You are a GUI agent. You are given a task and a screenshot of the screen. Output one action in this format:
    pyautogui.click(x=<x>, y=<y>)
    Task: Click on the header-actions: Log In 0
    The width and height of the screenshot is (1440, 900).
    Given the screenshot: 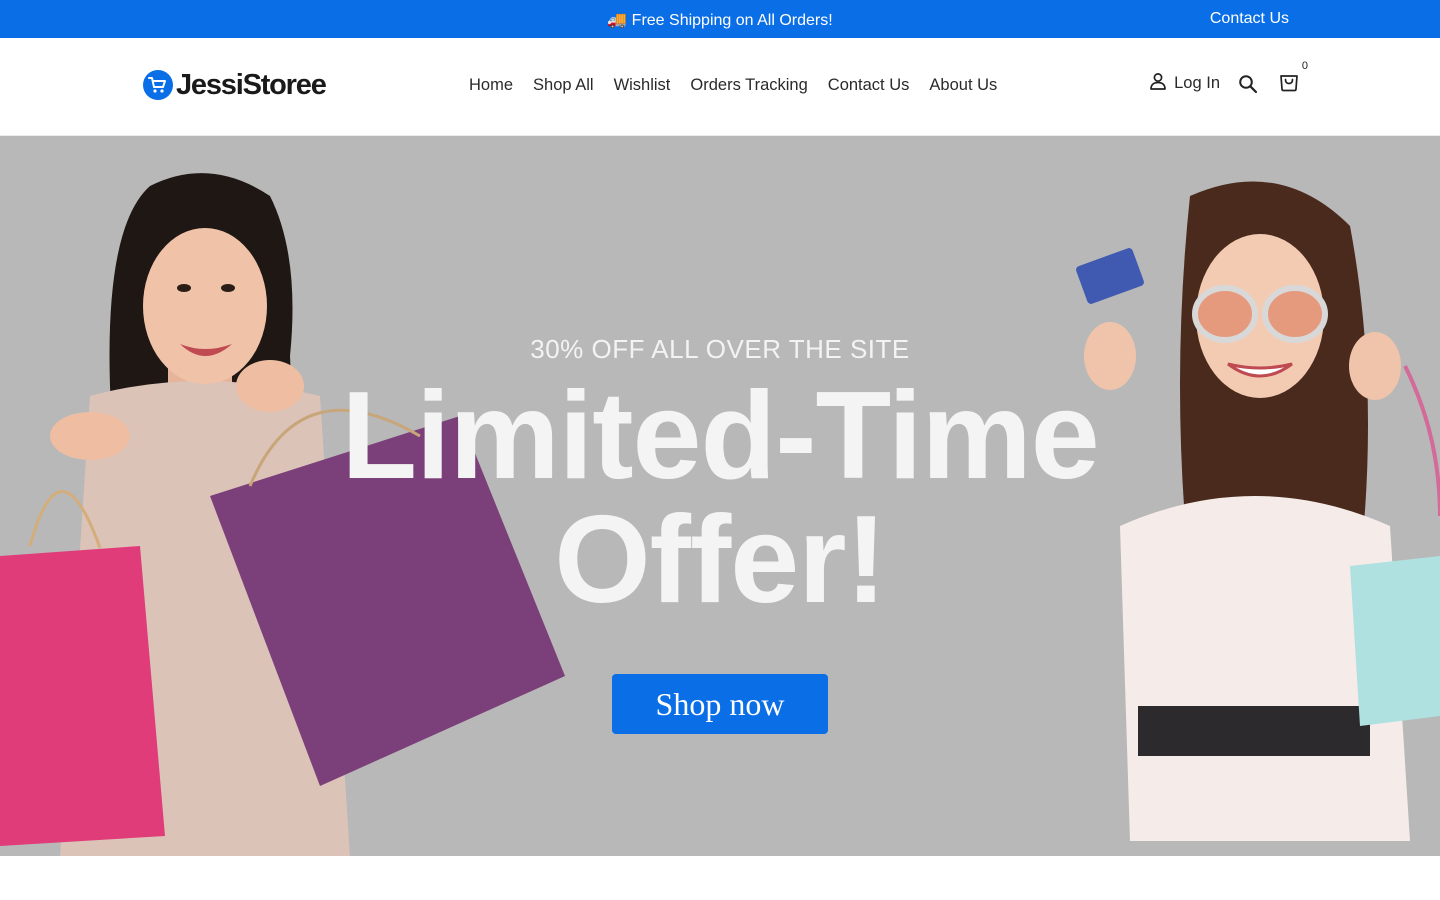 What is the action you would take?
    pyautogui.click(x=1228, y=78)
    